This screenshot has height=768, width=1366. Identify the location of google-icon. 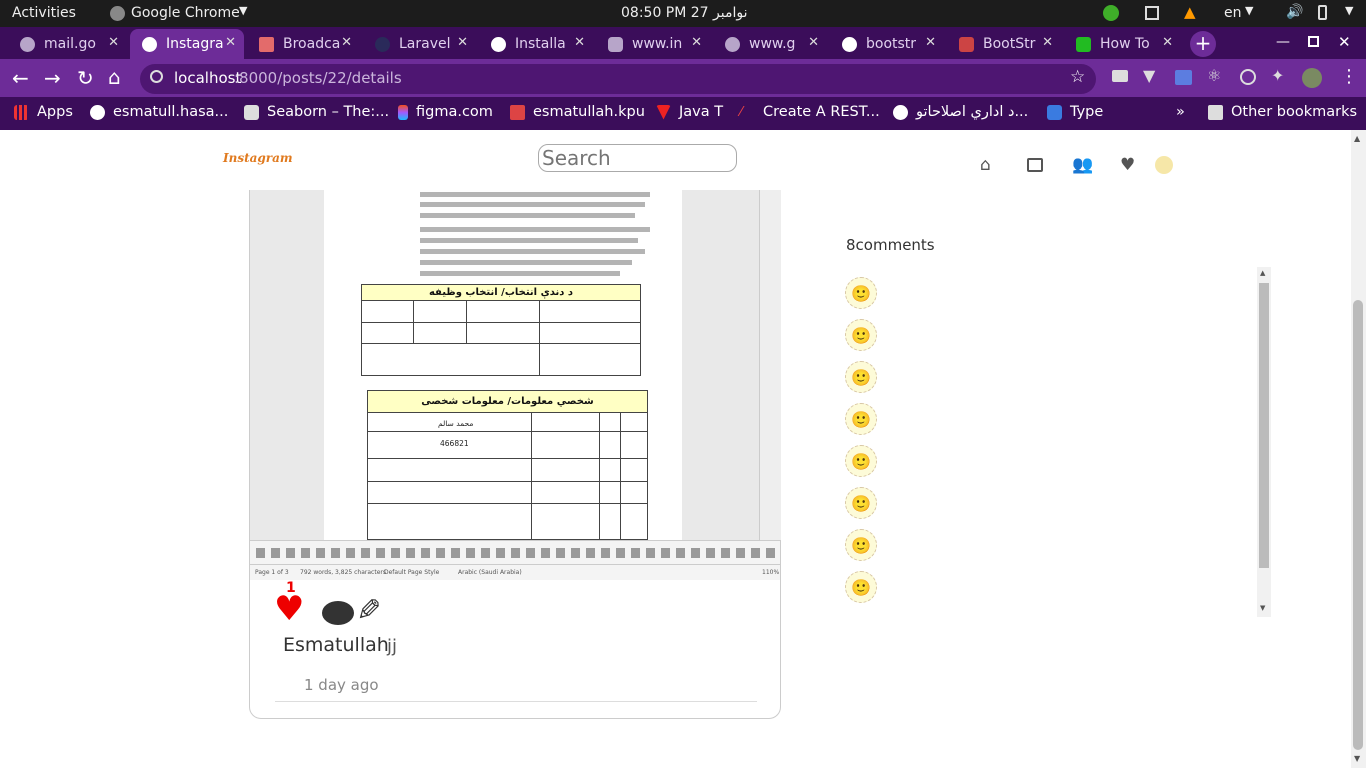
(849, 44).